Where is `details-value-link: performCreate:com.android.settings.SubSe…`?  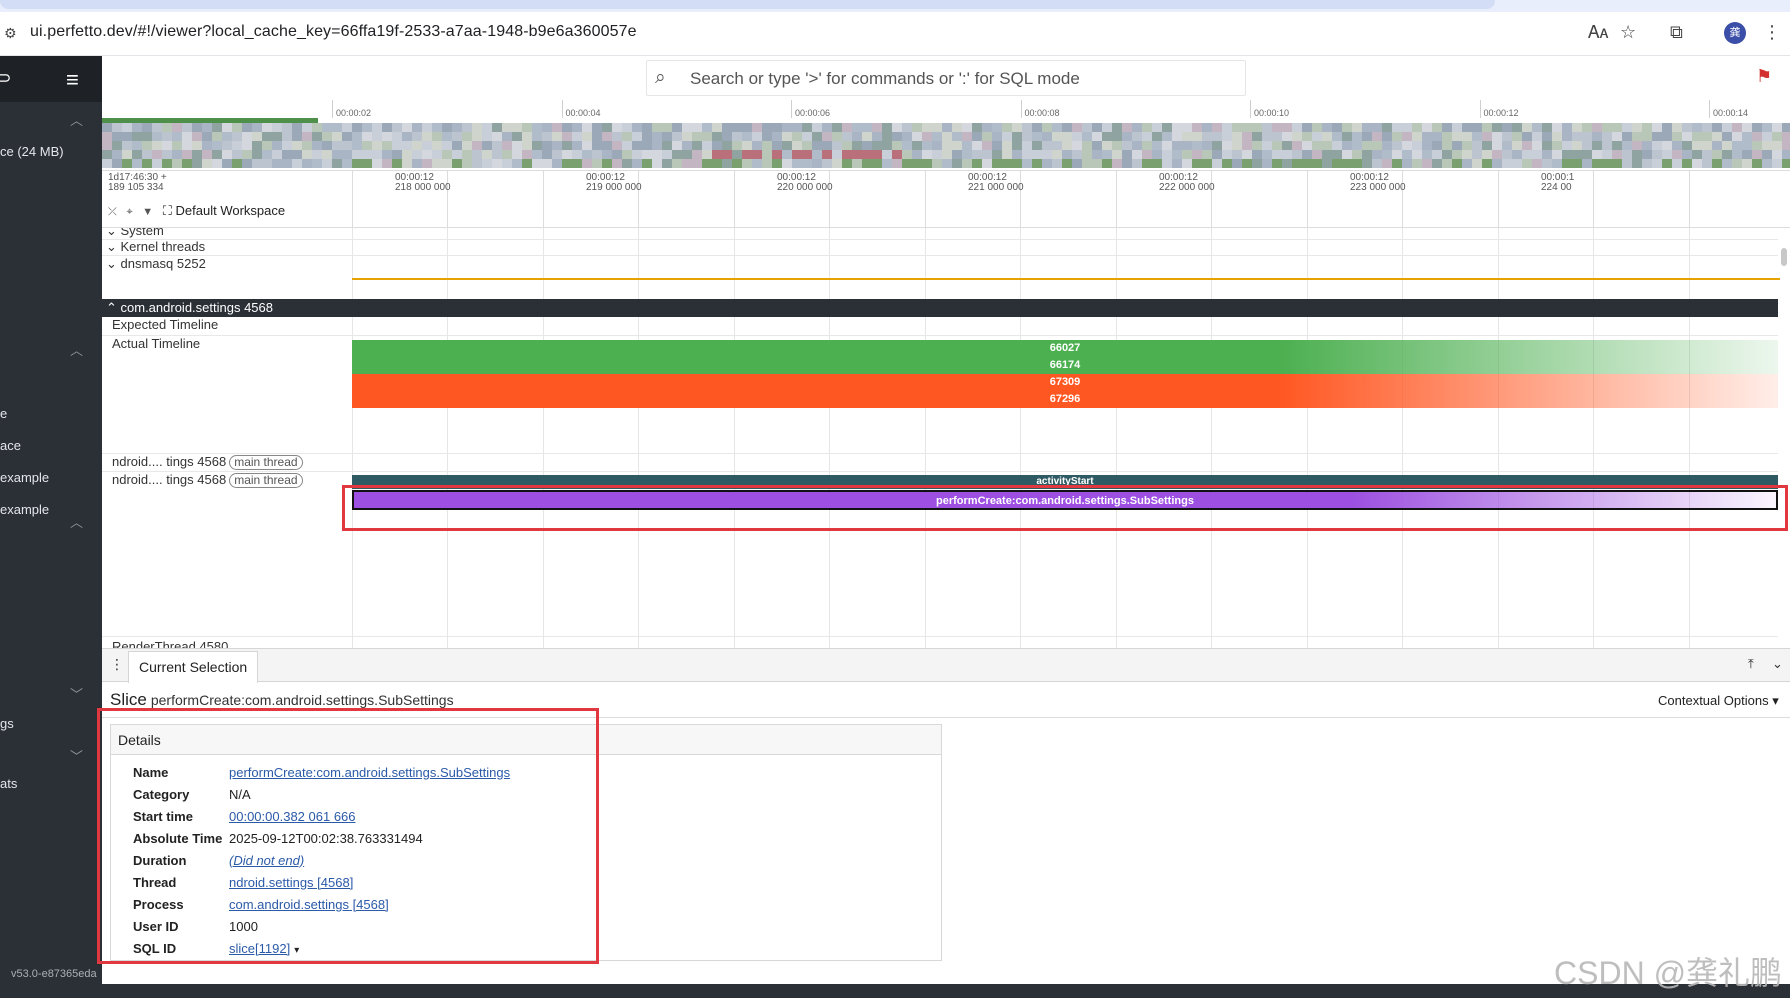
details-value-link: performCreate:com.android.settings.SubSe… is located at coordinates (369, 772).